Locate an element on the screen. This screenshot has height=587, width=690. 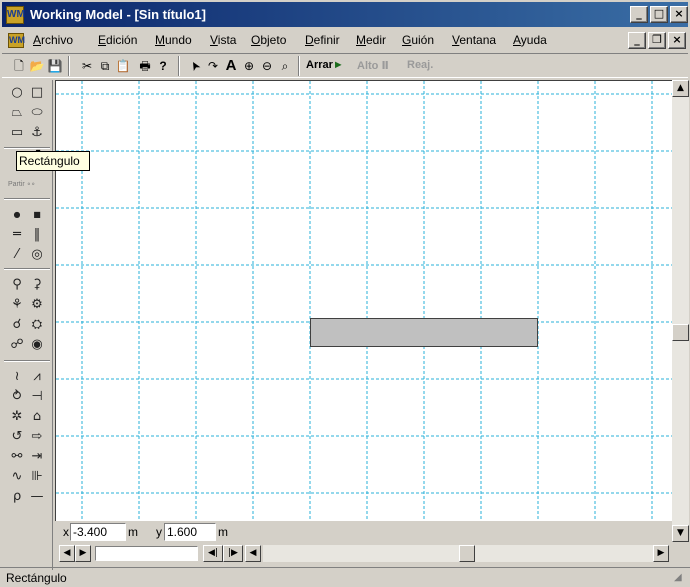
anchor-tool-icon: ⚓ is located at coordinates (37, 133).